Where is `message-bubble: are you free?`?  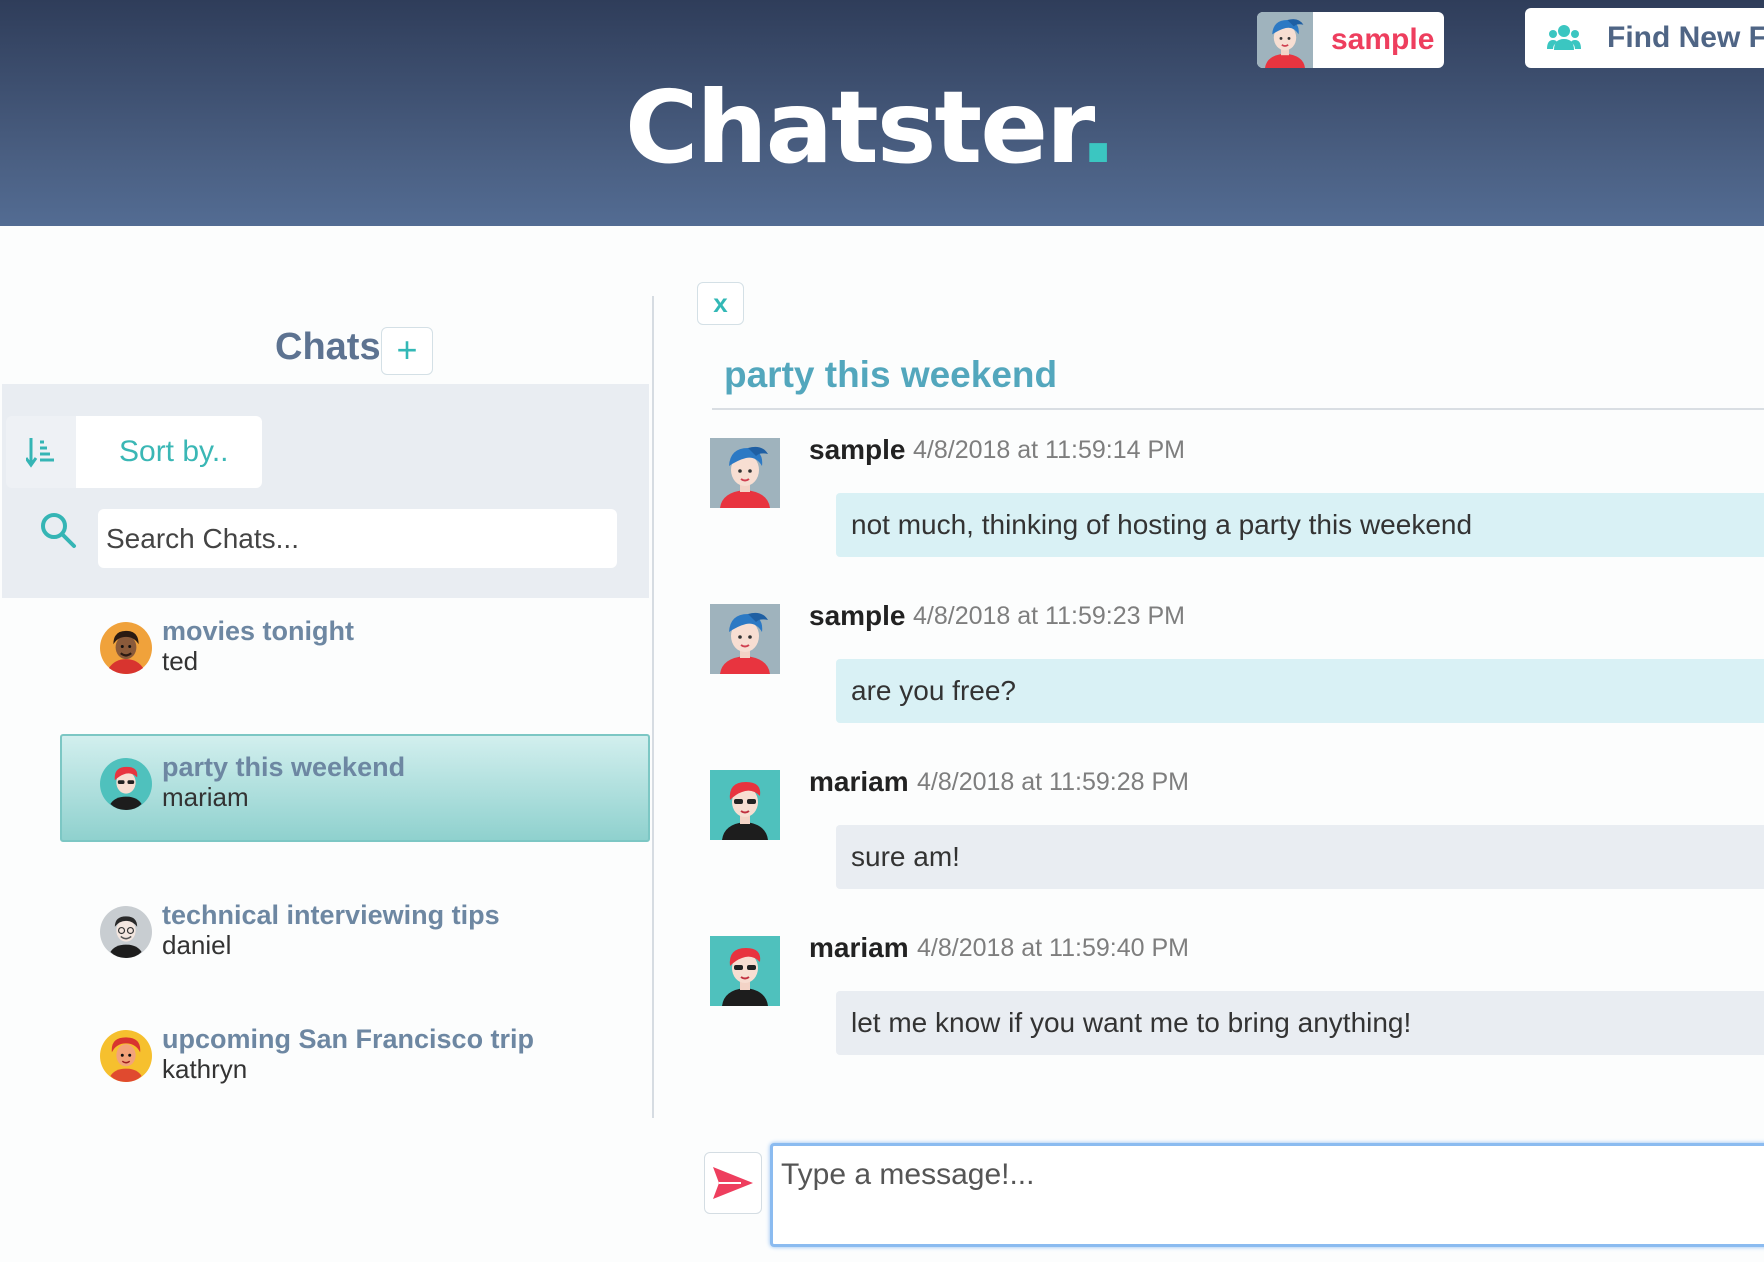
message-bubble: are you free? is located at coordinates (1300, 691).